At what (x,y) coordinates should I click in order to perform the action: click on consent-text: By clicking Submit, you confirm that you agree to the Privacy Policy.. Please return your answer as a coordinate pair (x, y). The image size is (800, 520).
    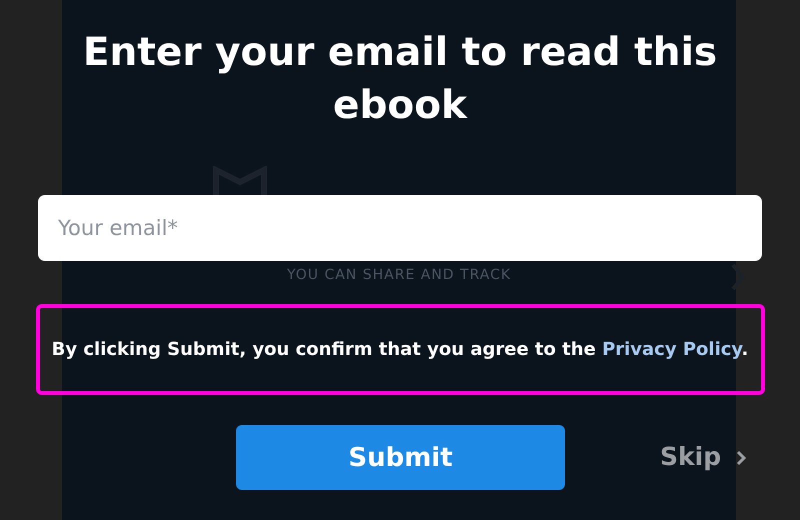
    Looking at the image, I should click on (400, 350).